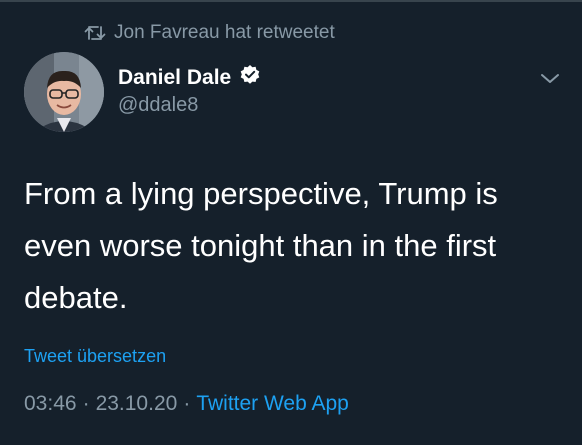 The height and width of the screenshot is (445, 582). Describe the element at coordinates (291, 1) in the screenshot. I see `top-divider` at that location.